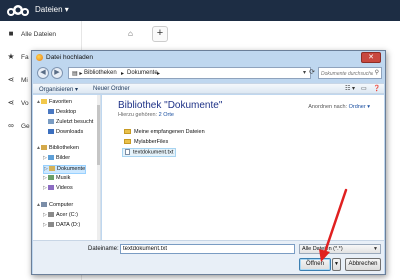 Image resolution: width=400 pixels, height=280 pixels. I want to click on filename-input, so click(207, 249).